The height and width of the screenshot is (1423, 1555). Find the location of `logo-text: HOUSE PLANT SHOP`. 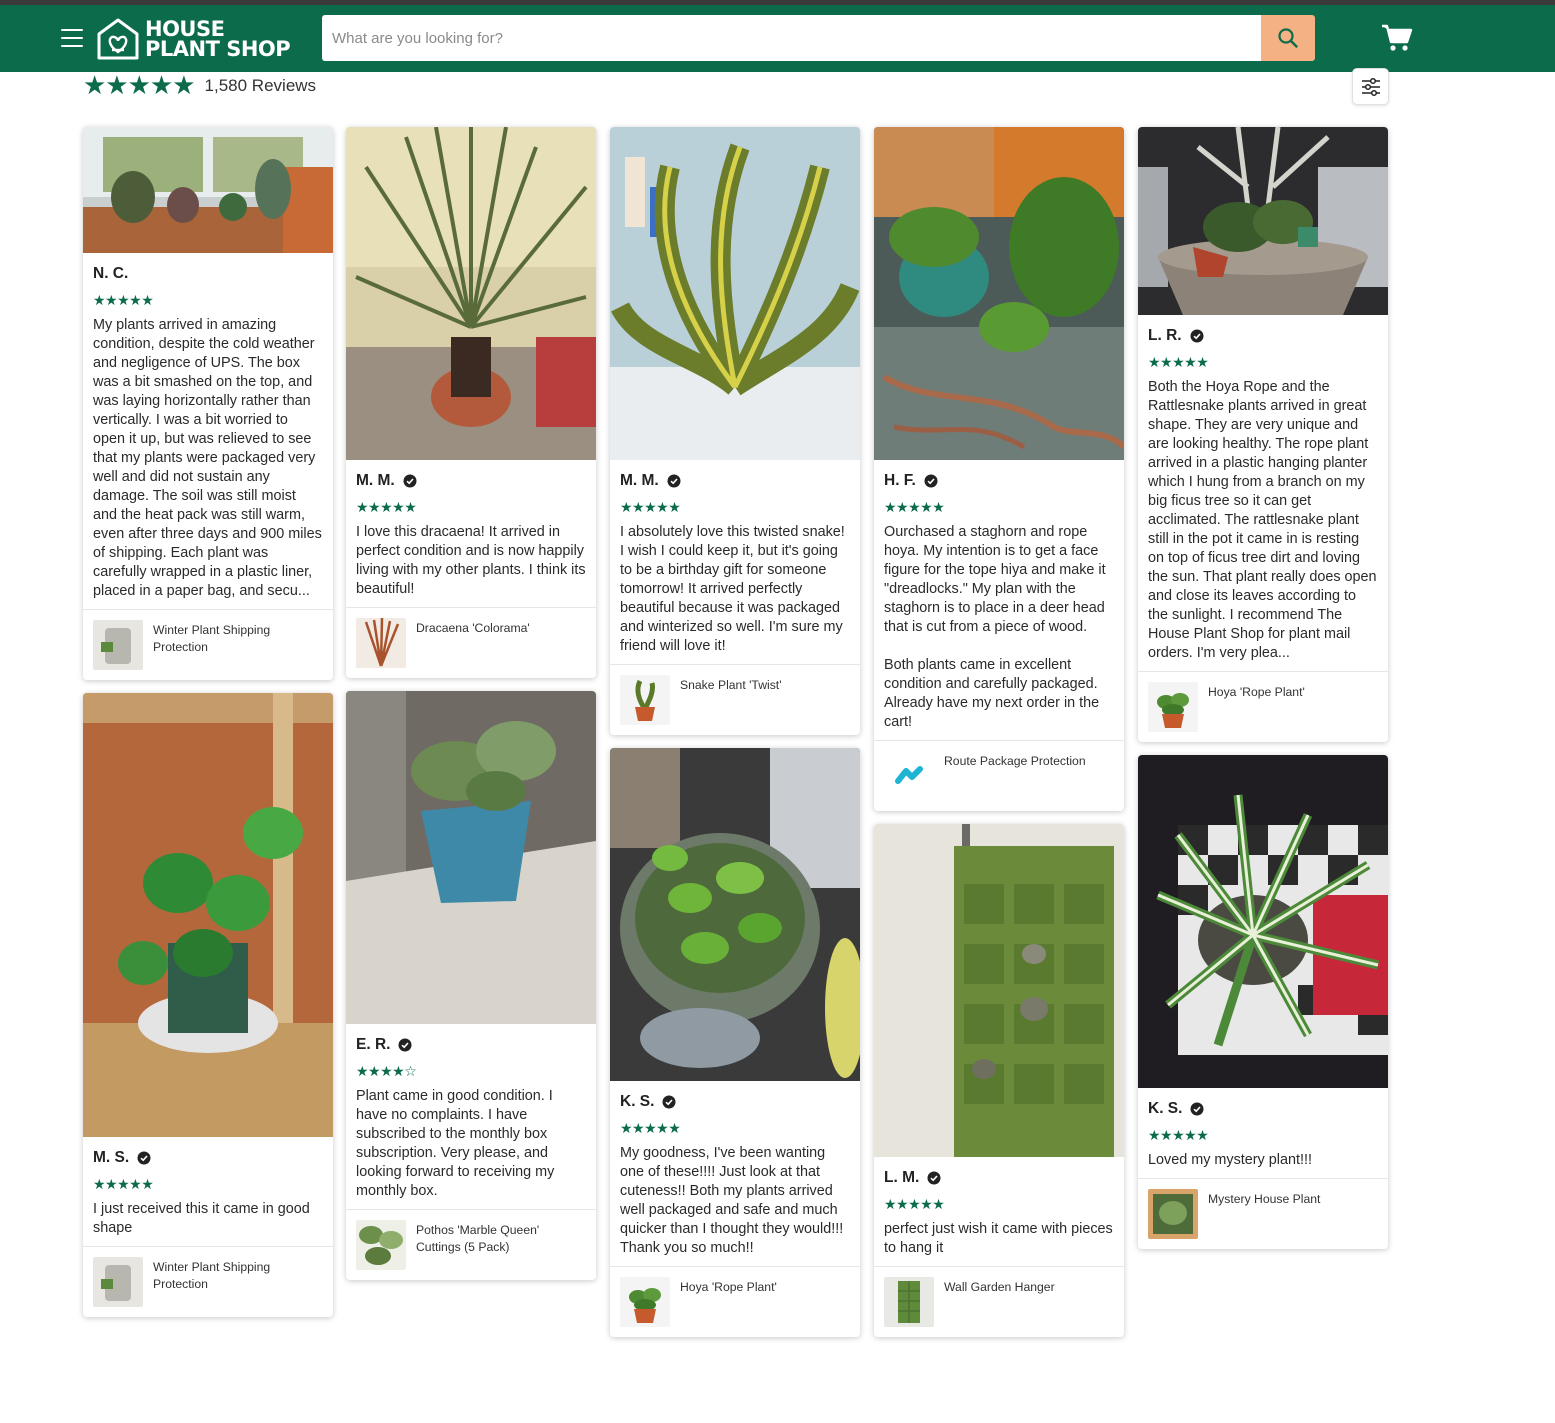

logo-text: HOUSE PLANT SHOP is located at coordinates (218, 39).